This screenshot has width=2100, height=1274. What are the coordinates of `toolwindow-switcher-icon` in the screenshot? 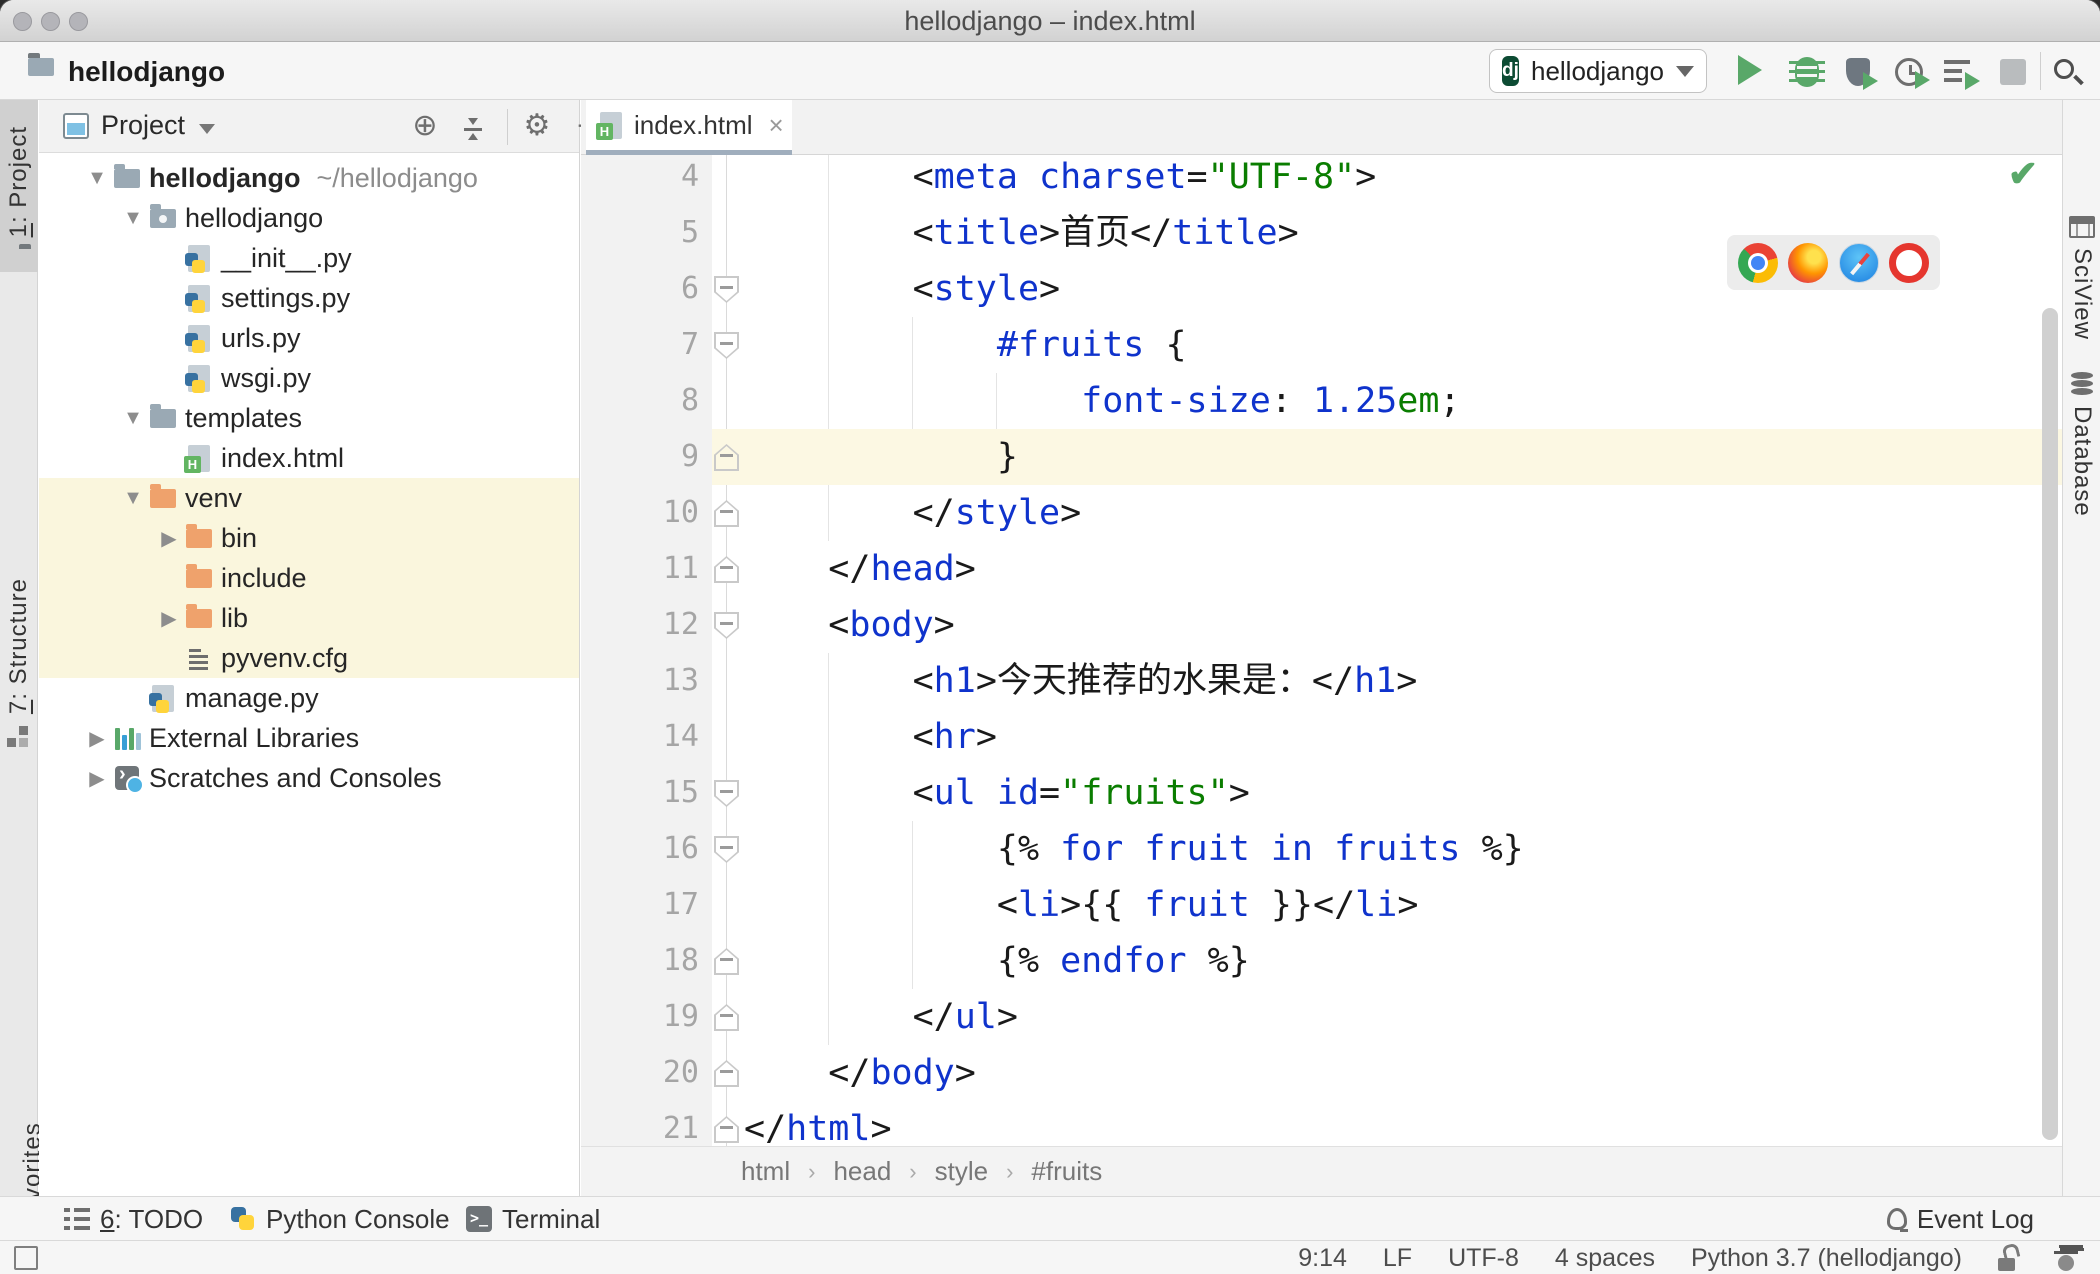 It's located at (26, 1258).